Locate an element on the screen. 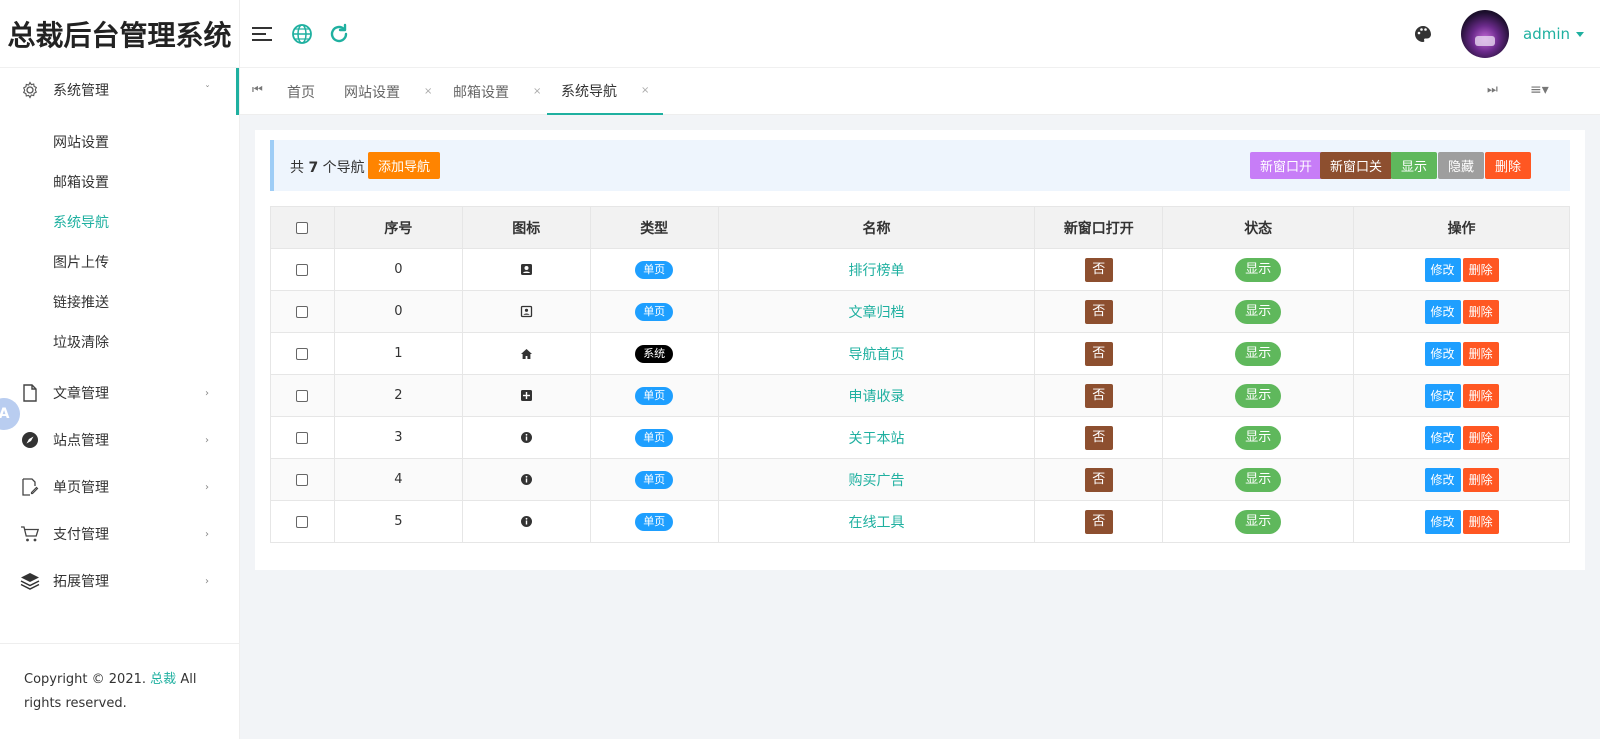 The width and height of the screenshot is (1600, 739). total-prefix: 共 is located at coordinates (297, 168).